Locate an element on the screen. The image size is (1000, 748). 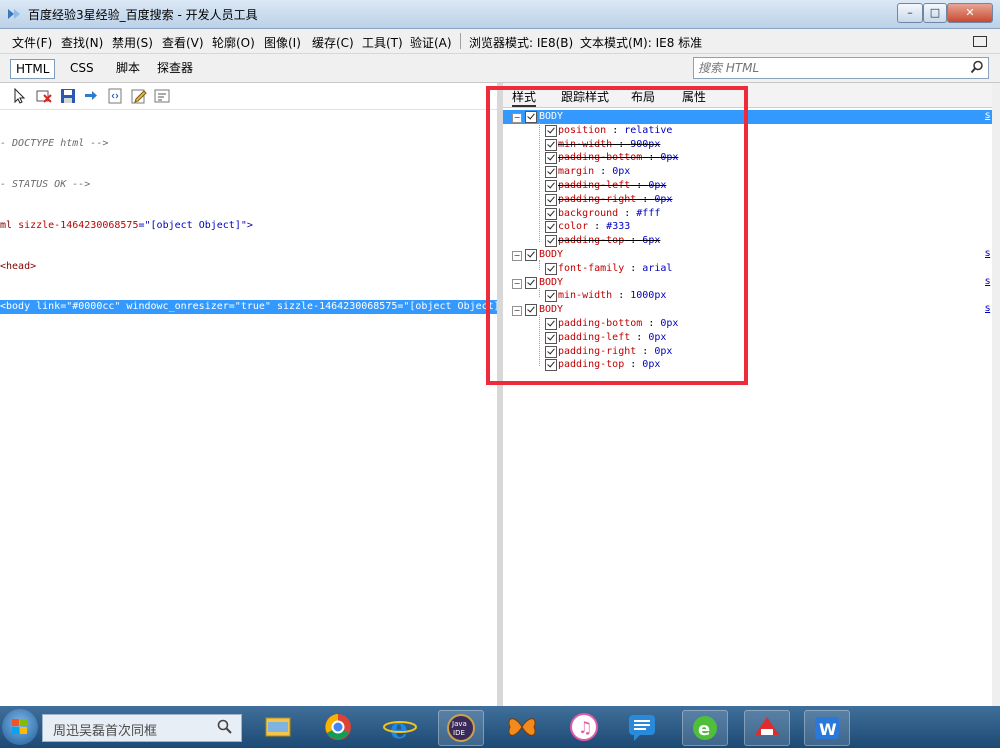
menu-outline: 轮廓(O) is located at coordinates (233, 42).